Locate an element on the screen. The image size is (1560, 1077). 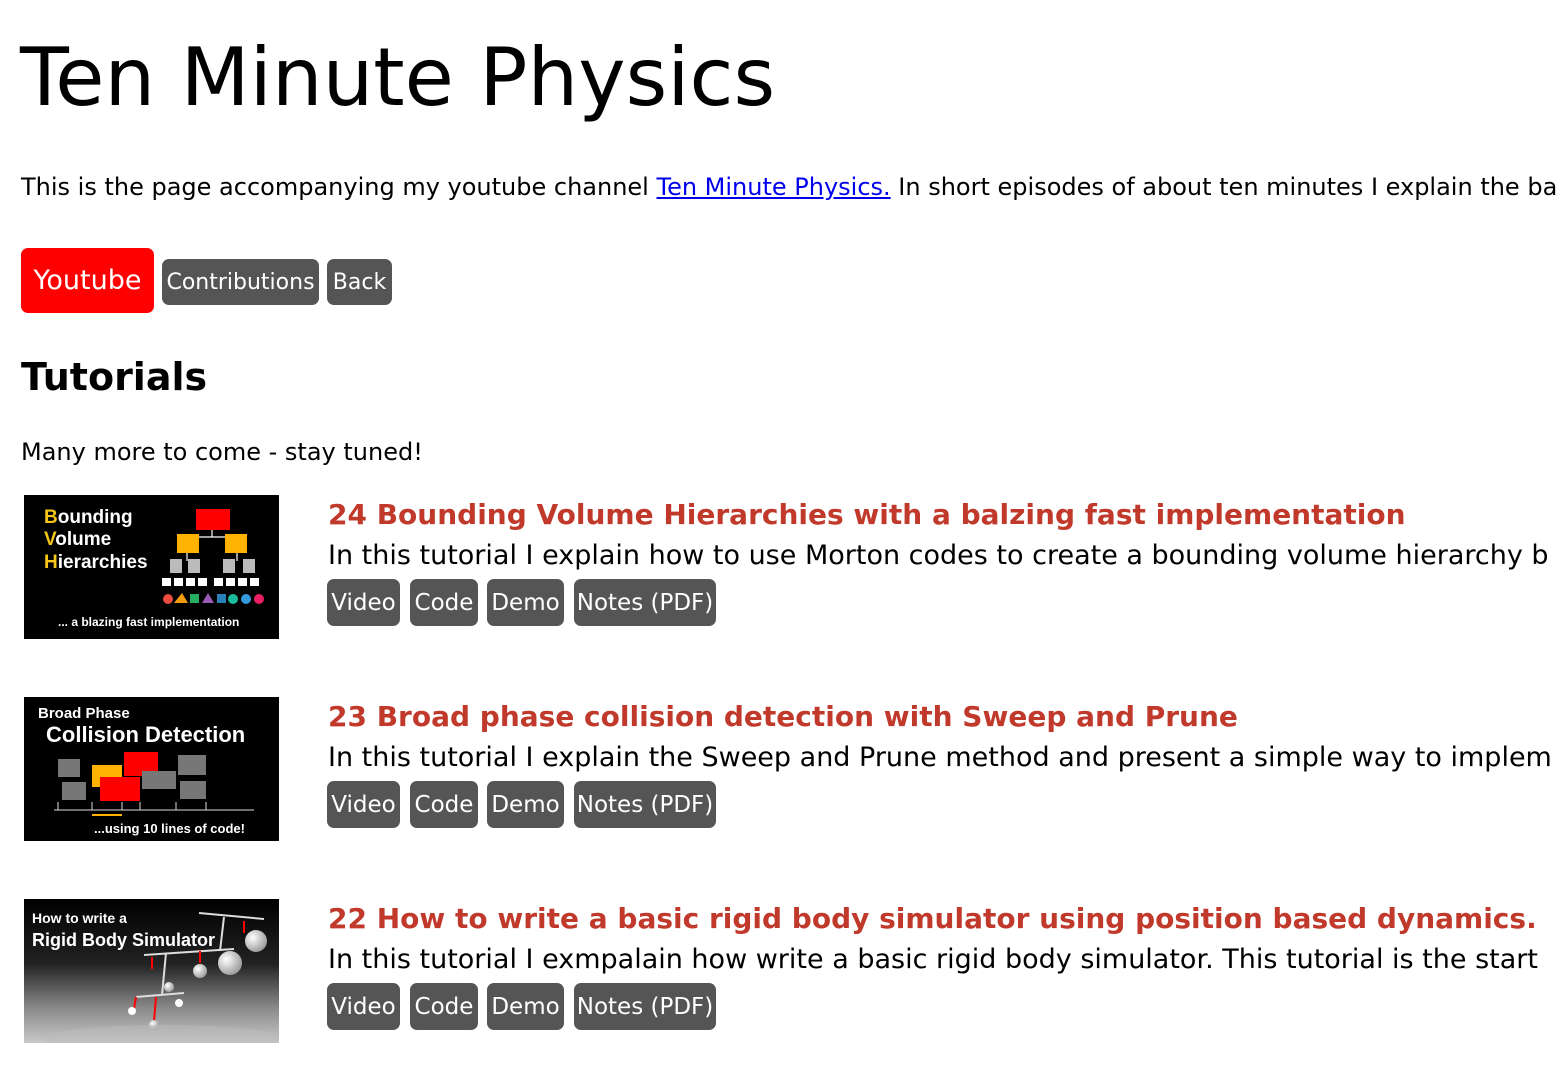
page-title: Ten Minute Physics is located at coordinates (398, 77).